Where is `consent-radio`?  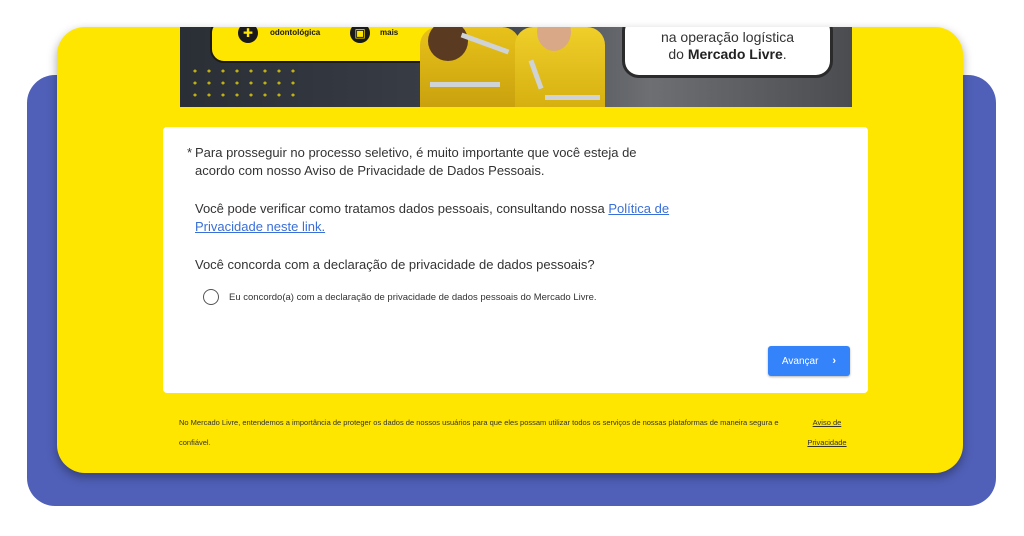
consent-radio is located at coordinates (211, 297).